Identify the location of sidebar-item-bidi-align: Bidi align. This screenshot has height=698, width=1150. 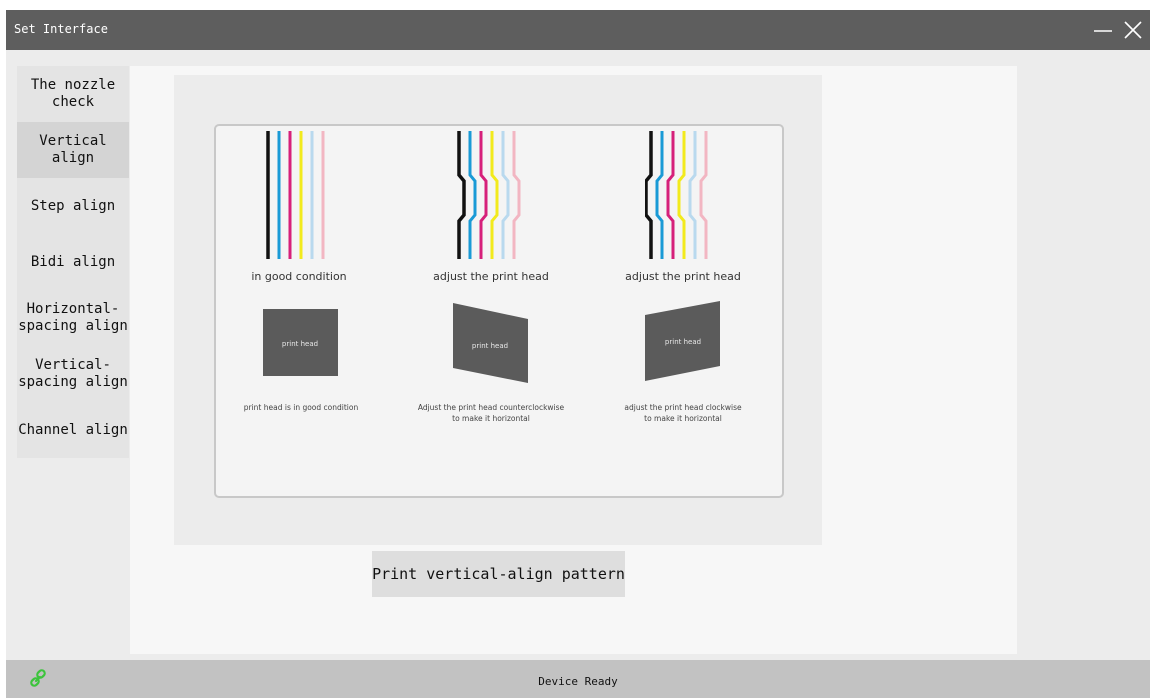
(73, 262).